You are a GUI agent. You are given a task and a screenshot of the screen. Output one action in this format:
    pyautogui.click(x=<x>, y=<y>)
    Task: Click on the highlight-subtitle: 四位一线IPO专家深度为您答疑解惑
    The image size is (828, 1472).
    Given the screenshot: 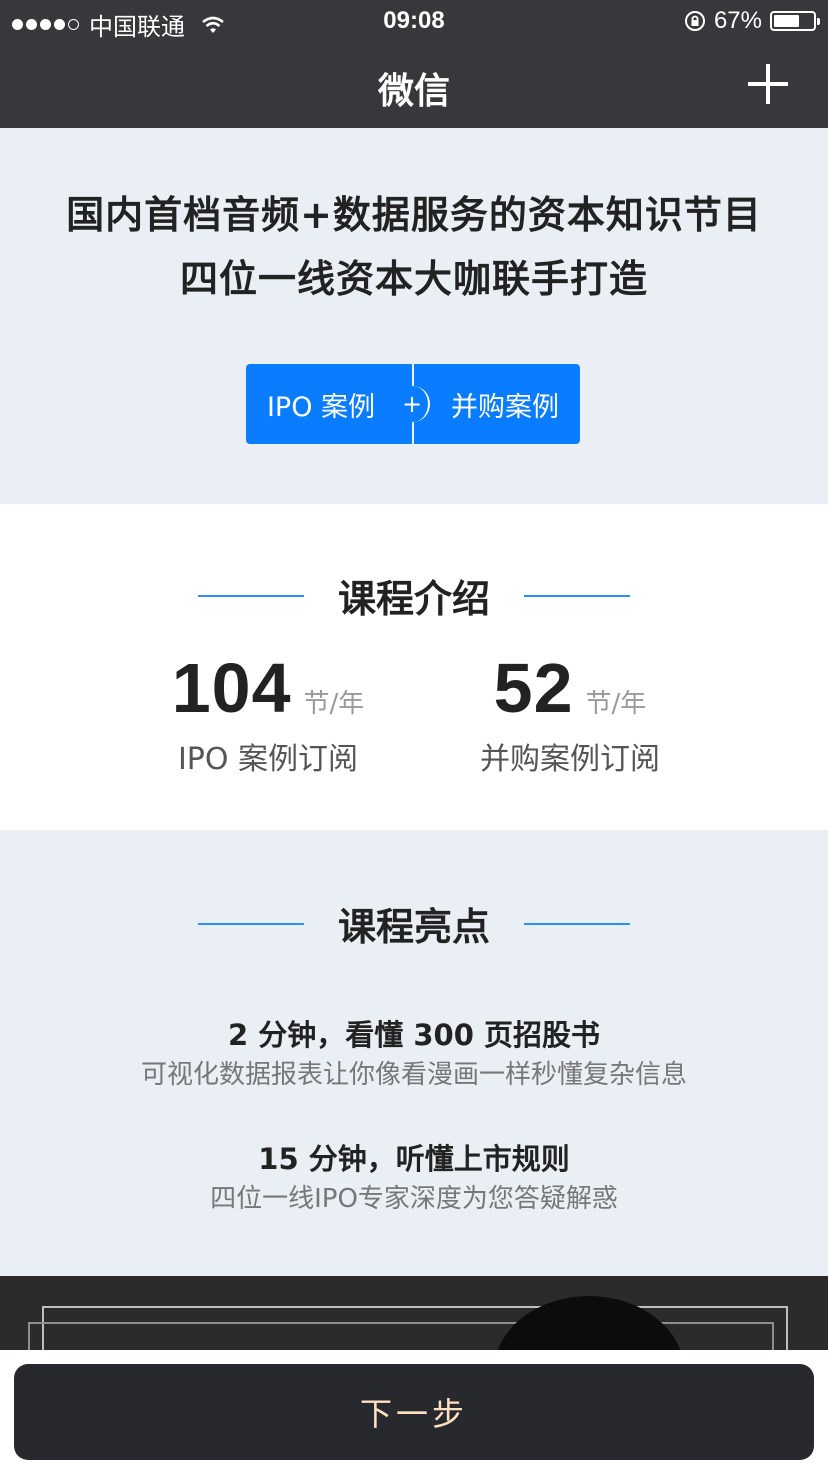 What is the action you would take?
    pyautogui.click(x=414, y=1199)
    